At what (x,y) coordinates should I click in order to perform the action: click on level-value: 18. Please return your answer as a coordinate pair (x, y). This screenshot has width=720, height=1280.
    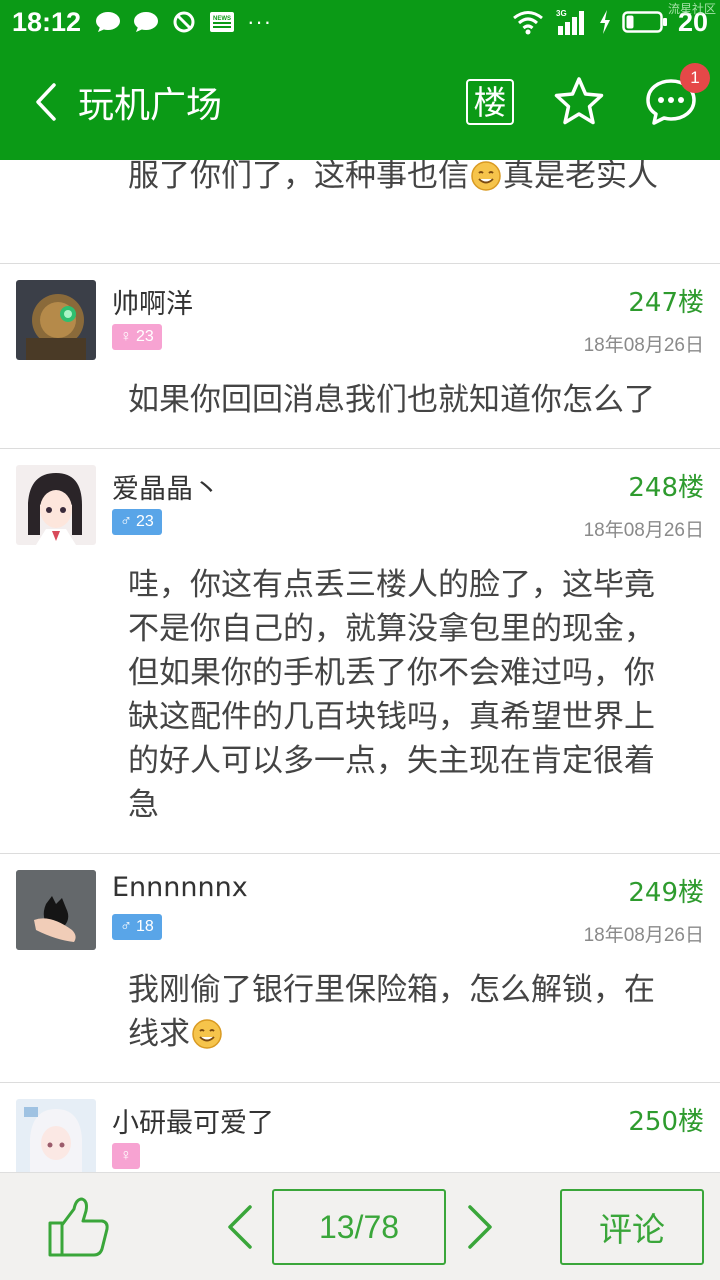
    Looking at the image, I should click on (145, 926).